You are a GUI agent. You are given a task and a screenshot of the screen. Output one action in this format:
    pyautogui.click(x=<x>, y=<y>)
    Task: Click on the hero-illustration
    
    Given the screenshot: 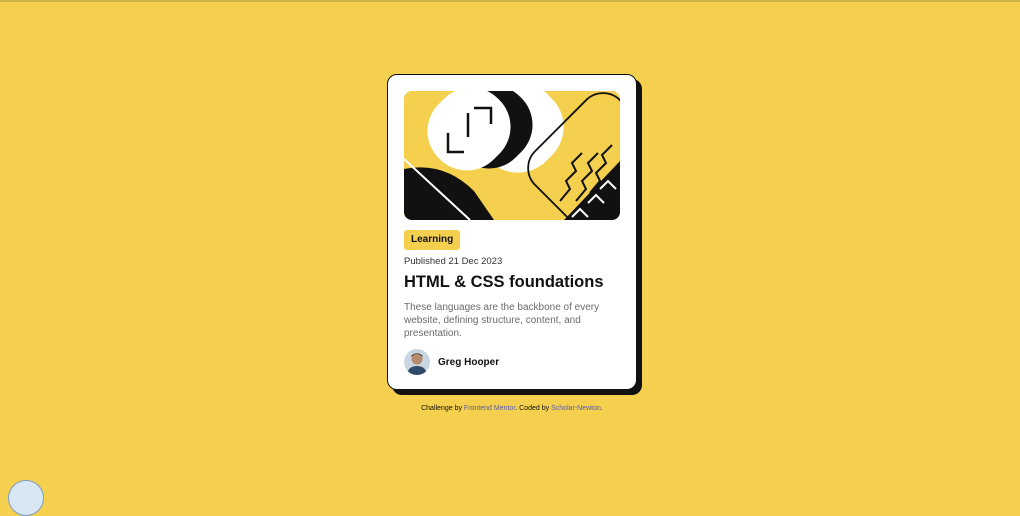 What is the action you would take?
    pyautogui.click(x=512, y=155)
    